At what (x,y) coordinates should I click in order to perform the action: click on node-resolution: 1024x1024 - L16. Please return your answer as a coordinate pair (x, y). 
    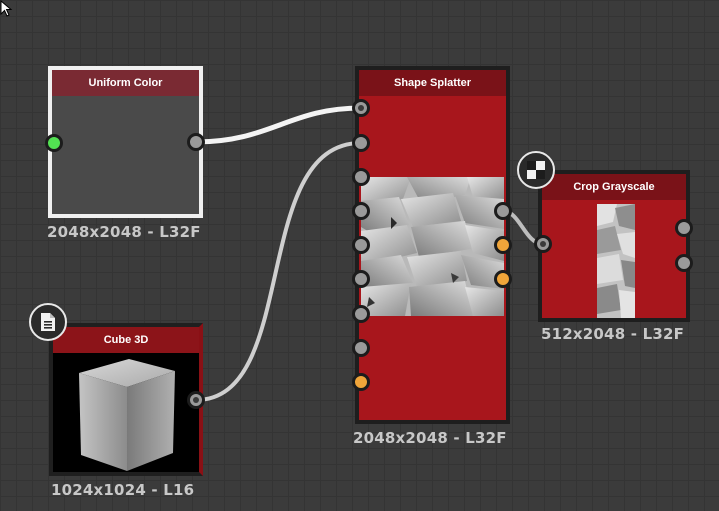
    Looking at the image, I should click on (123, 490).